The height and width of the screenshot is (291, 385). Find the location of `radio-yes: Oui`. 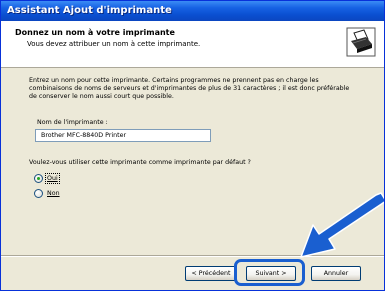

radio-yes: Oui is located at coordinates (47, 178).